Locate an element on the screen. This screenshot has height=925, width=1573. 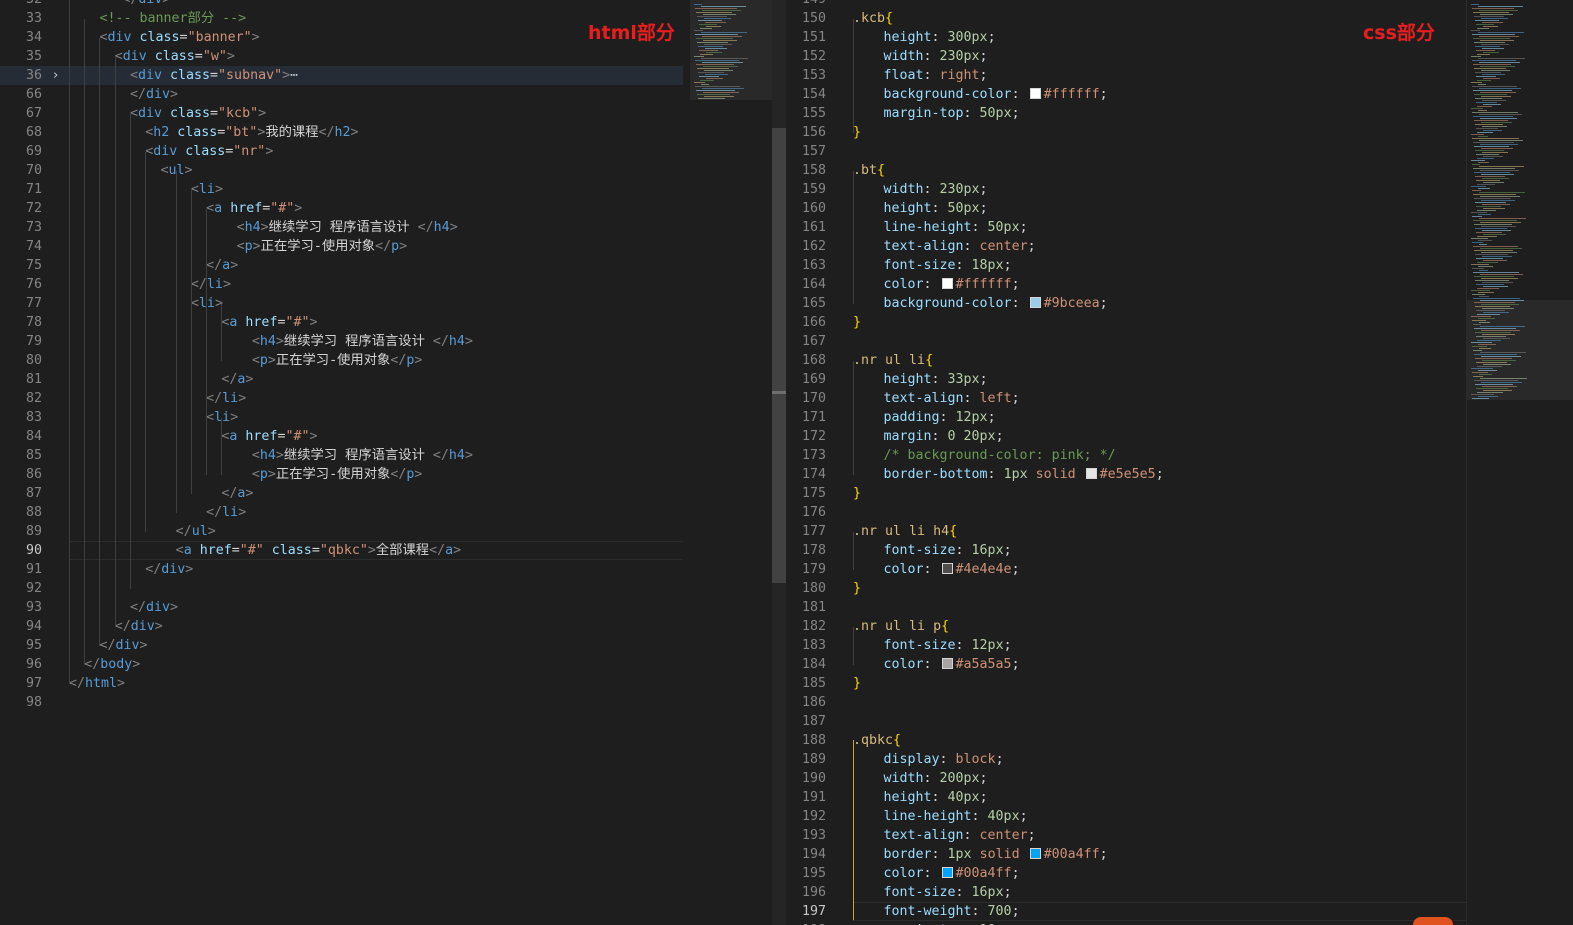
code-line: 74 <p>正在学习-使用对象</p> is located at coordinates (341, 246).